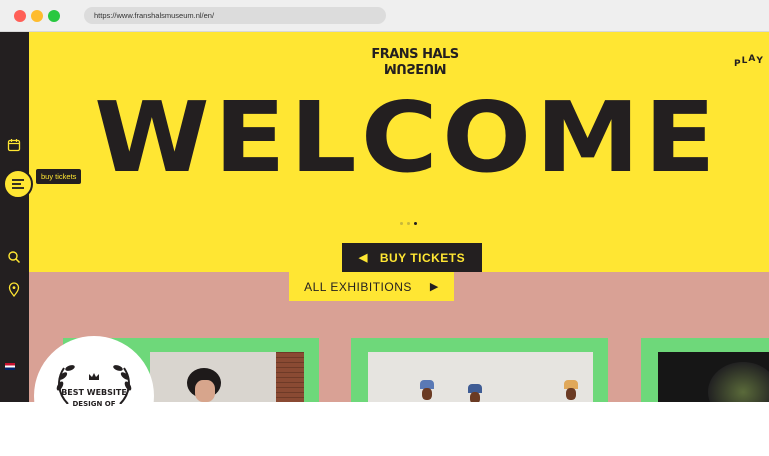 The width and height of the screenshot is (769, 456). I want to click on play-link: PLAY, so click(749, 61).